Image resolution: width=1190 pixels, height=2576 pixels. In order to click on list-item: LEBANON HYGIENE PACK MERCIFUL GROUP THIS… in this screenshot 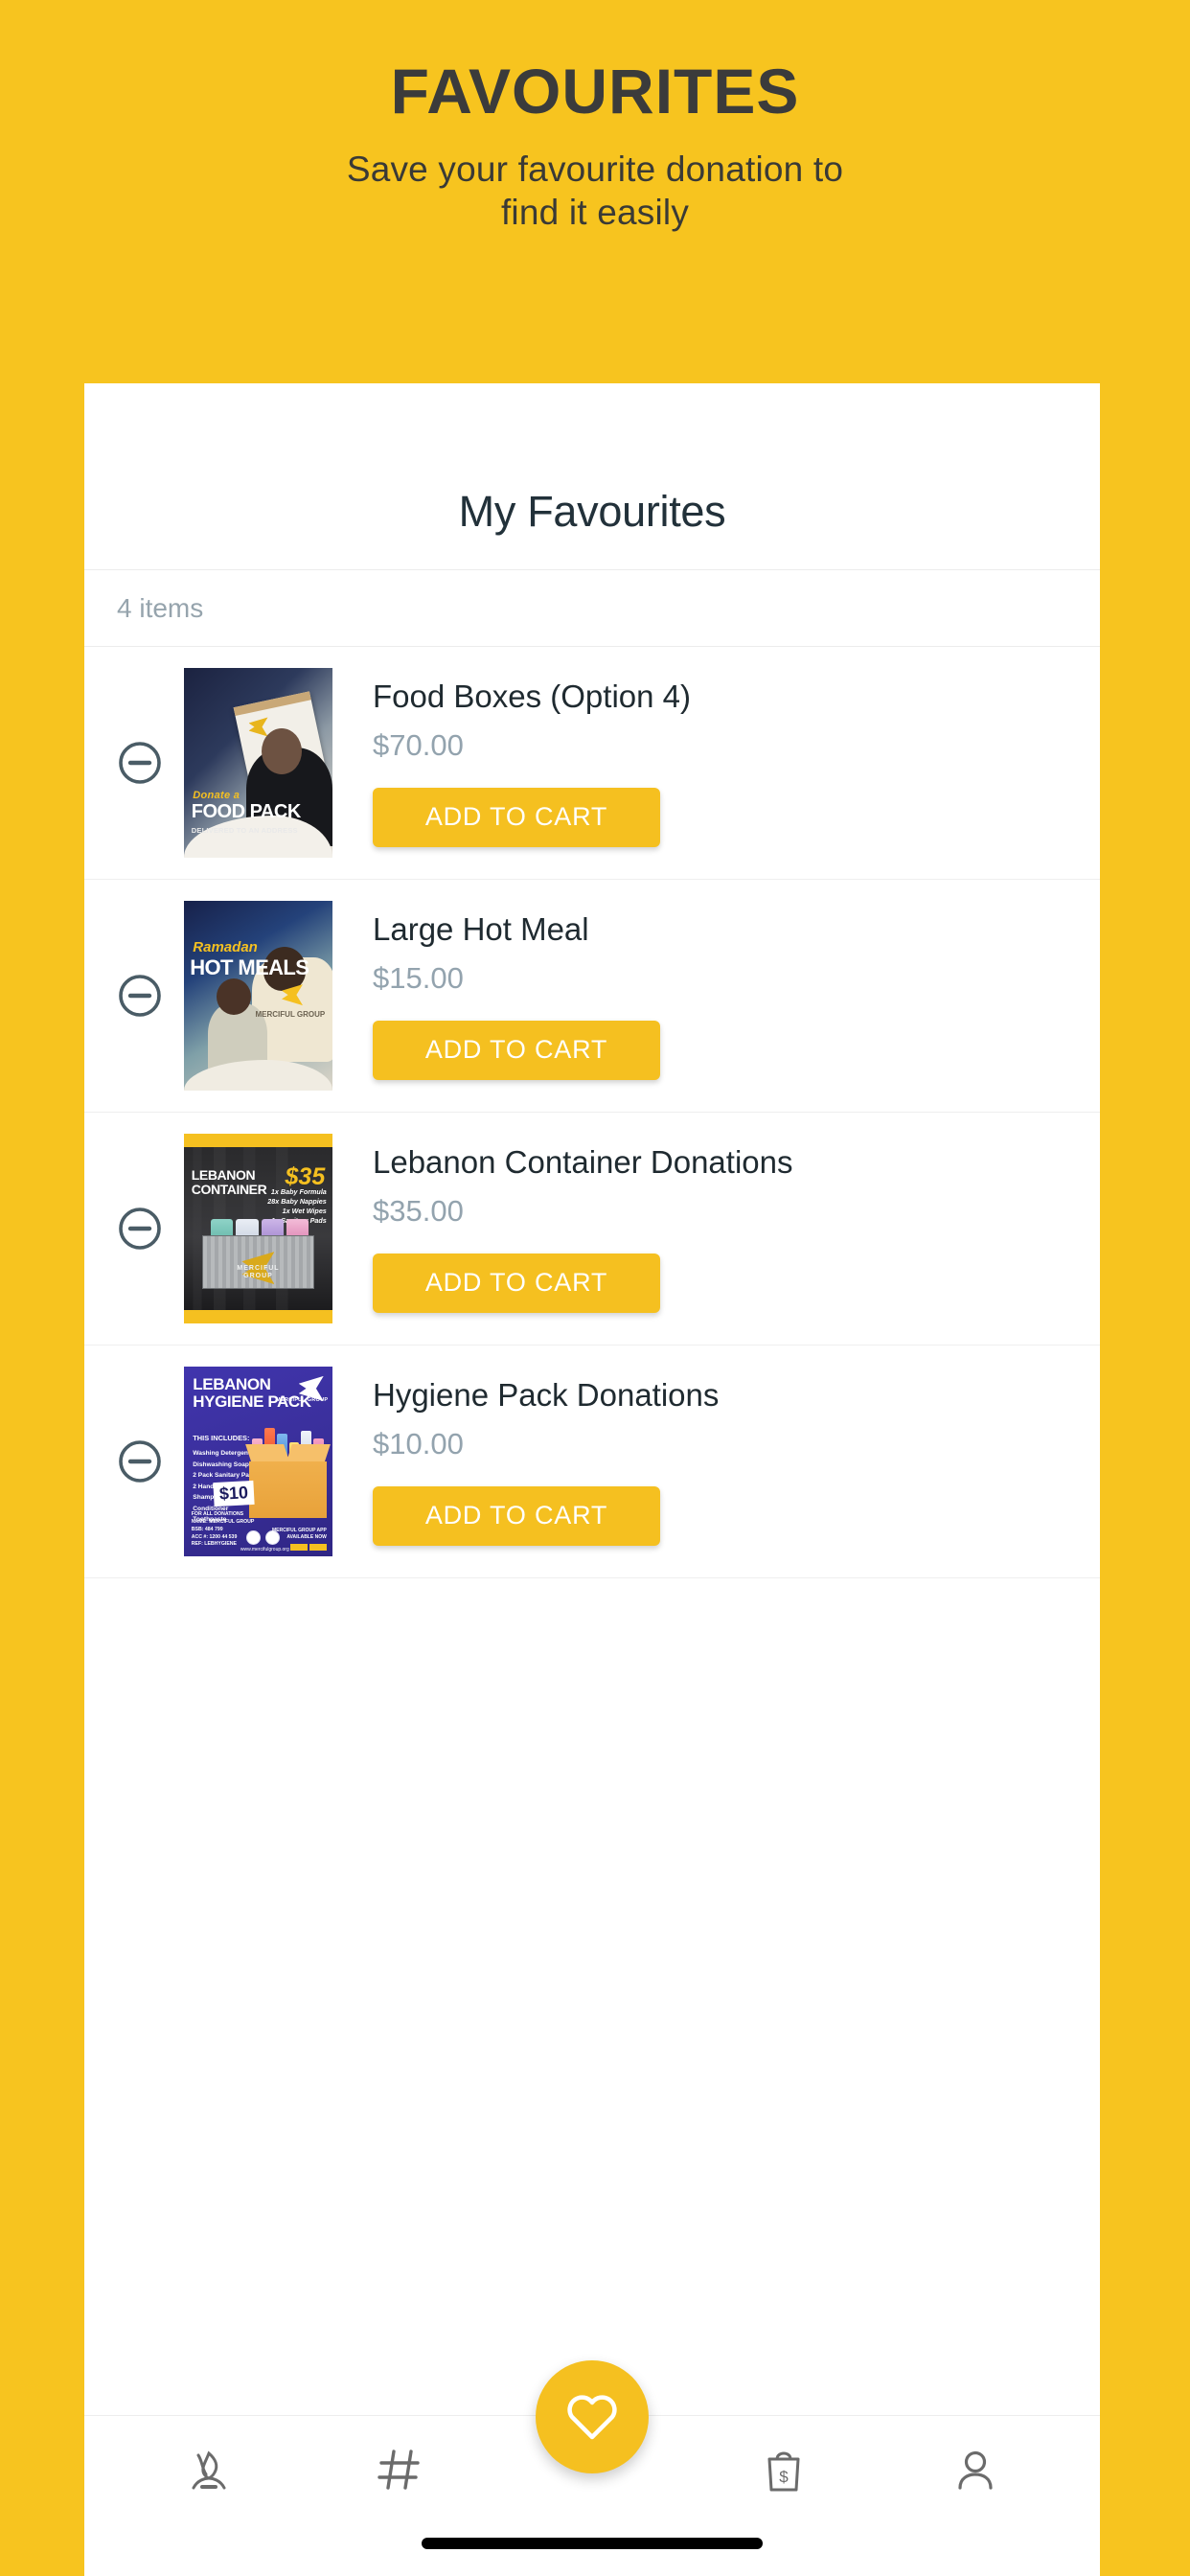, I will do `click(592, 1462)`.